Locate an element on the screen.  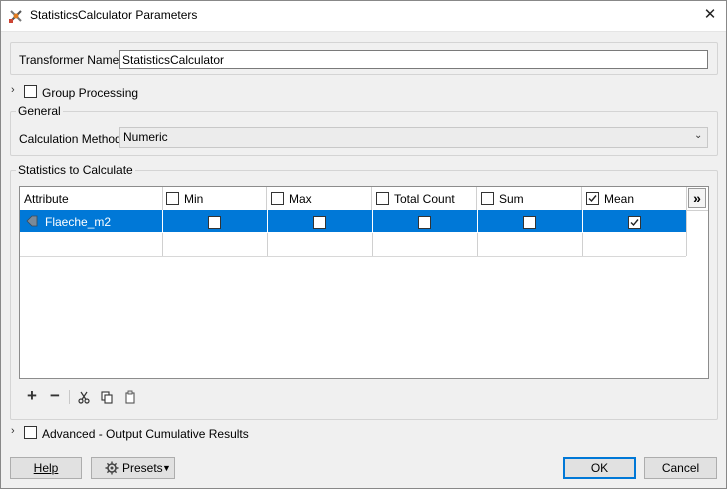
cancel-button: Cancel is located at coordinates (680, 468).